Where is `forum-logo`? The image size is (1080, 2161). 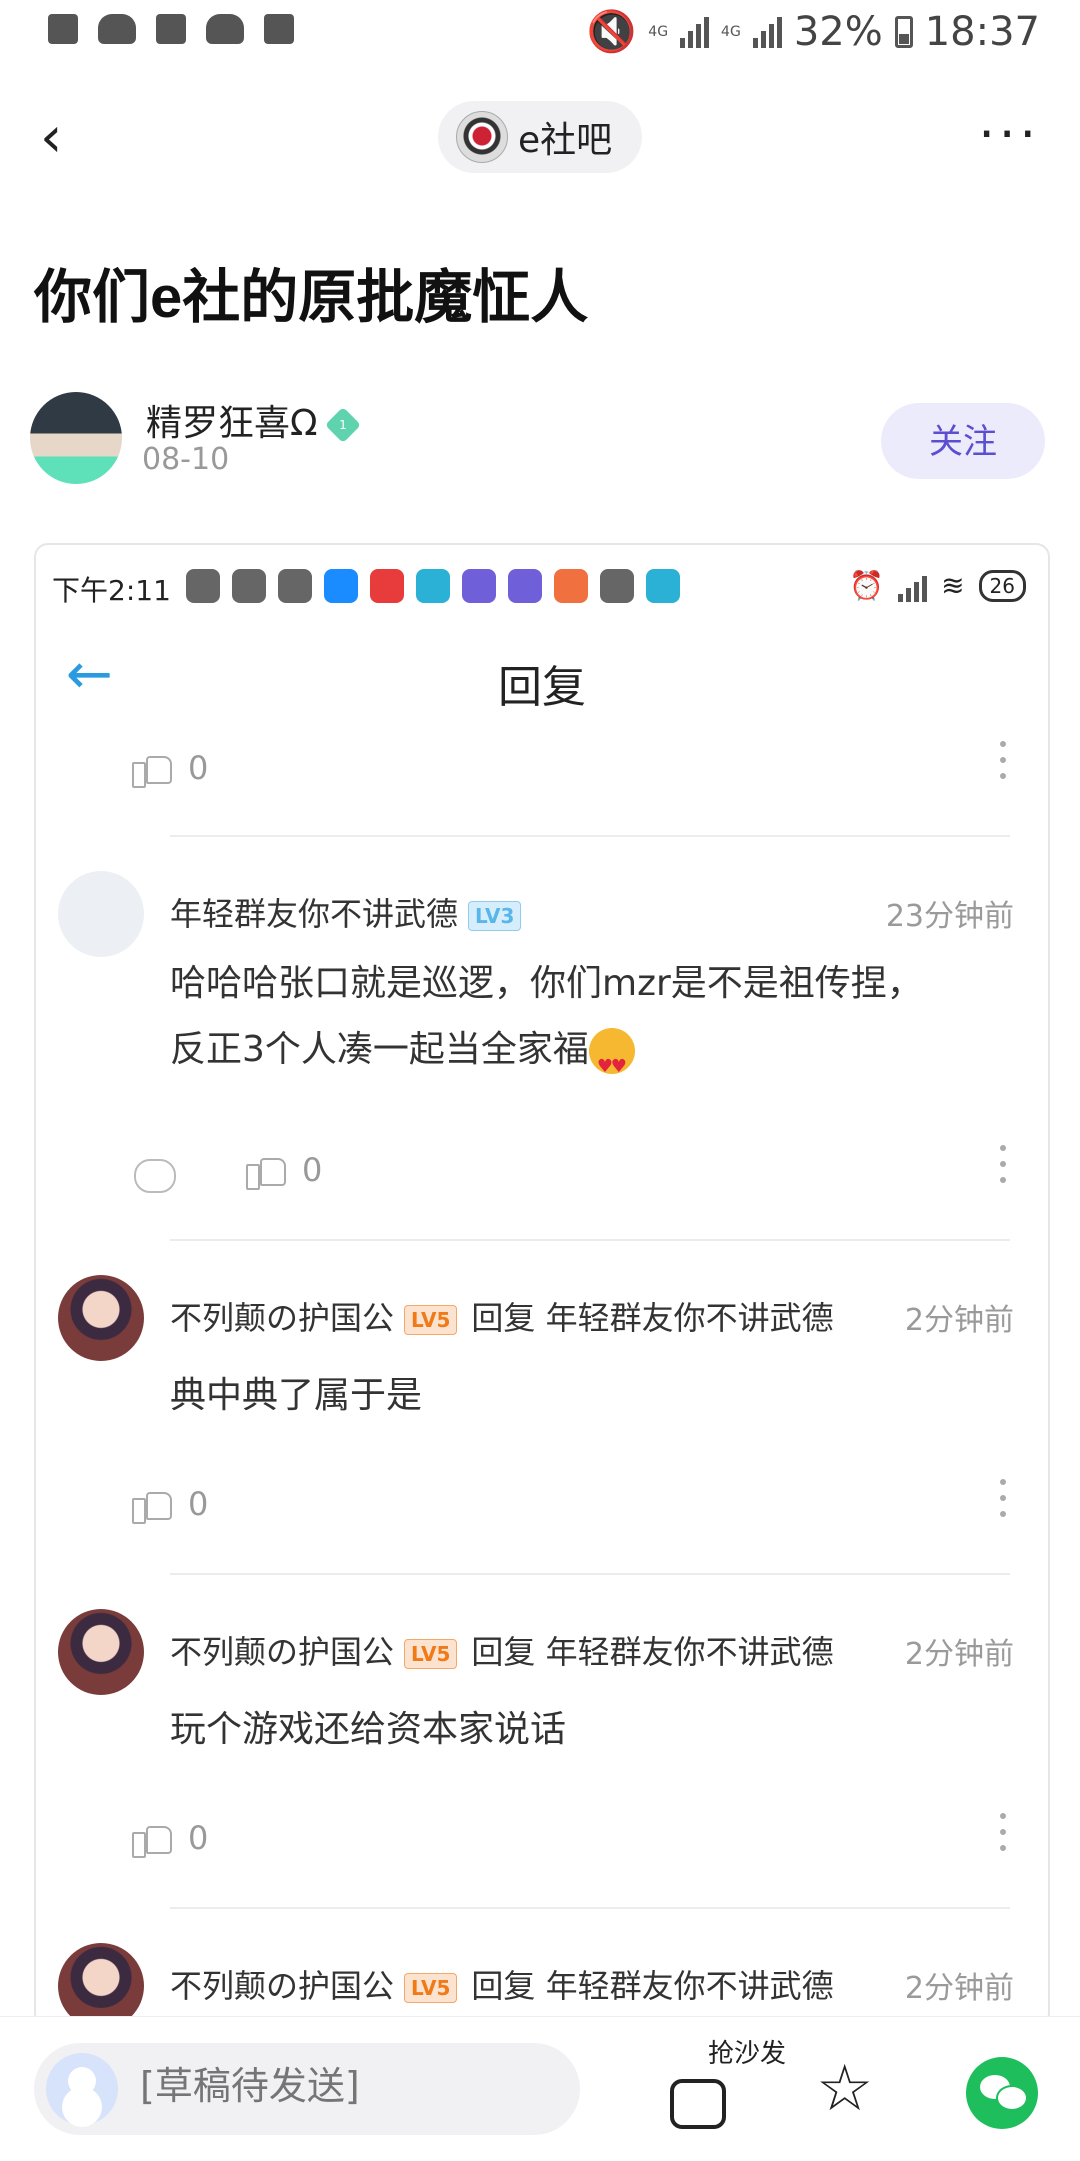
forum-logo is located at coordinates (482, 137).